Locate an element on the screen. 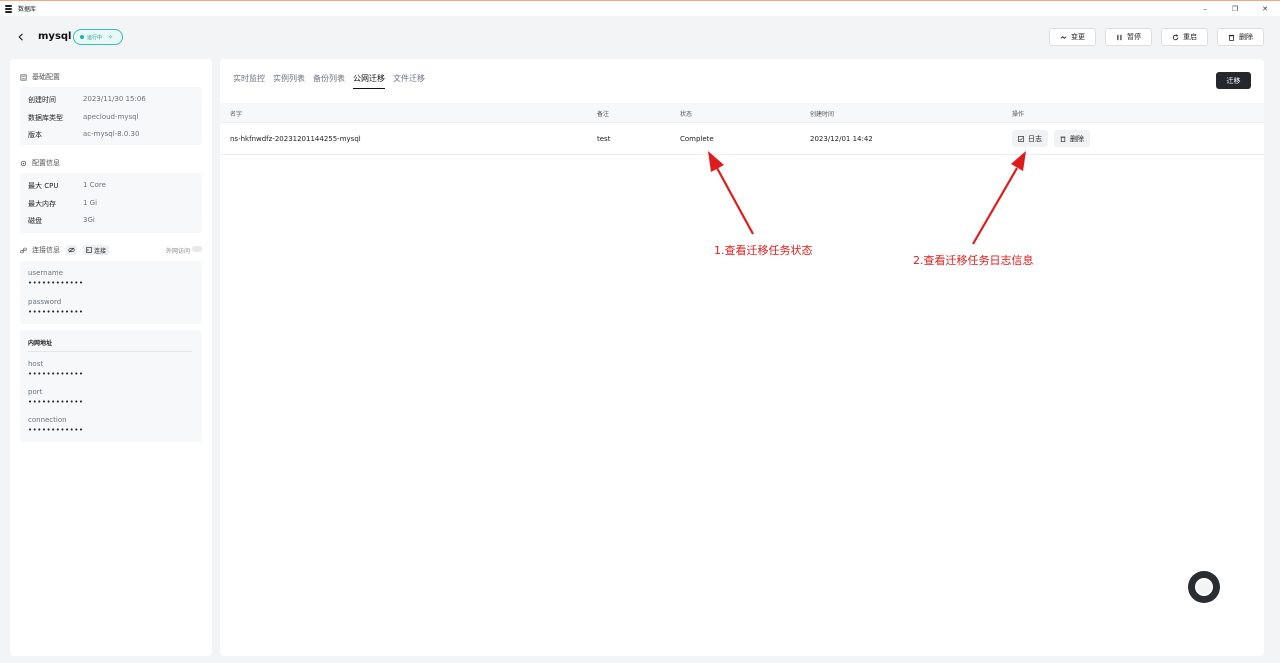  connection-info-heading: 连接信息 连接 外网访问 is located at coordinates (111, 250).